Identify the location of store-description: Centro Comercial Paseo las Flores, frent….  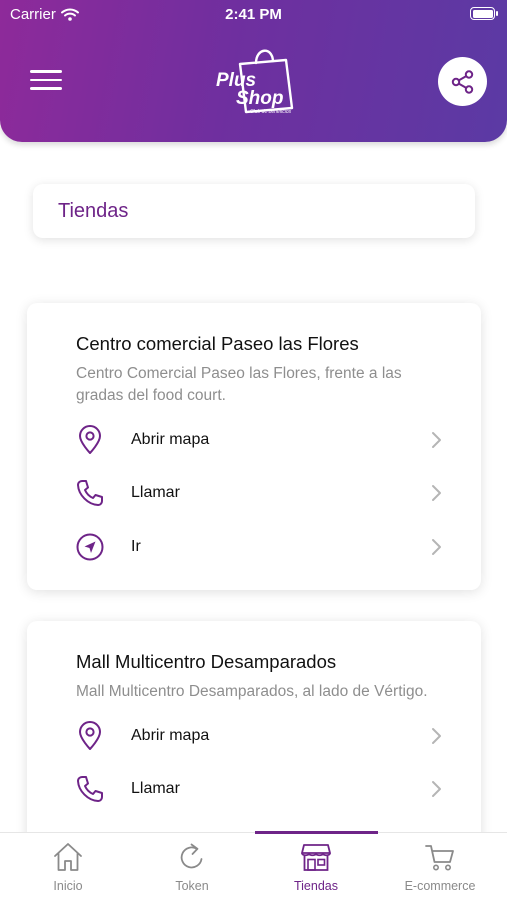
(239, 384).